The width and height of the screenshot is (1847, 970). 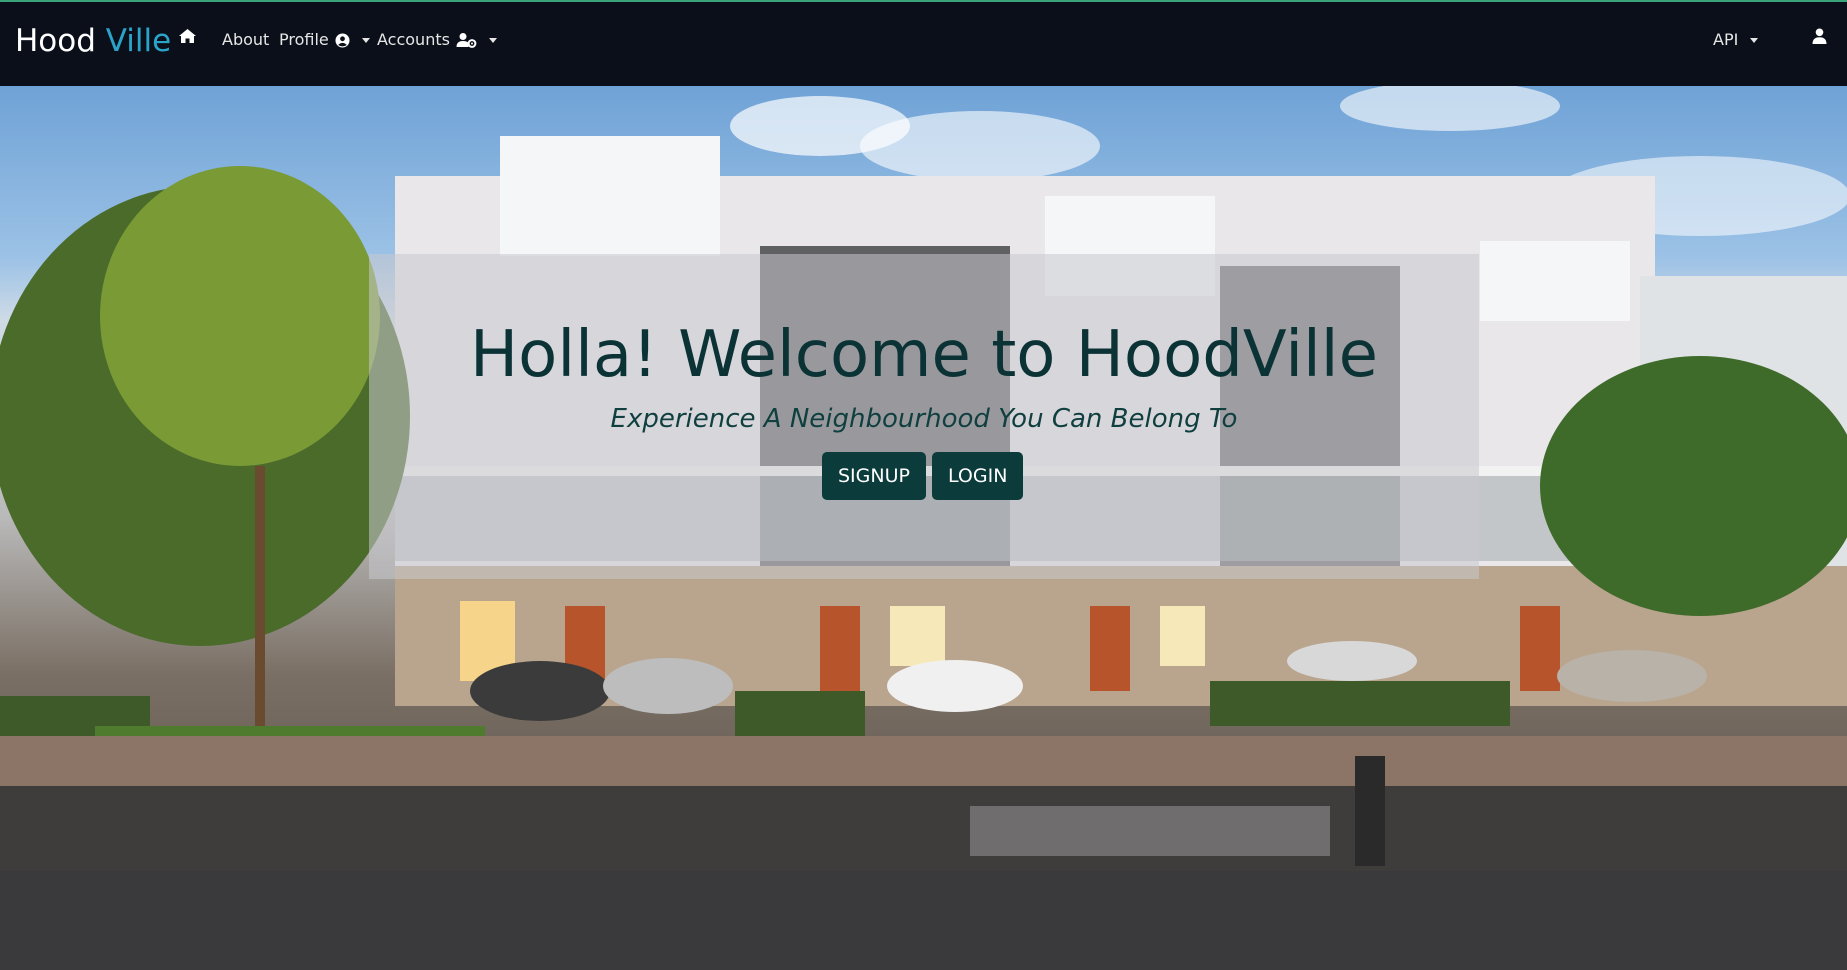 I want to click on navbar: Hood Ville About Profile Accounts API, so click(x=923, y=44).